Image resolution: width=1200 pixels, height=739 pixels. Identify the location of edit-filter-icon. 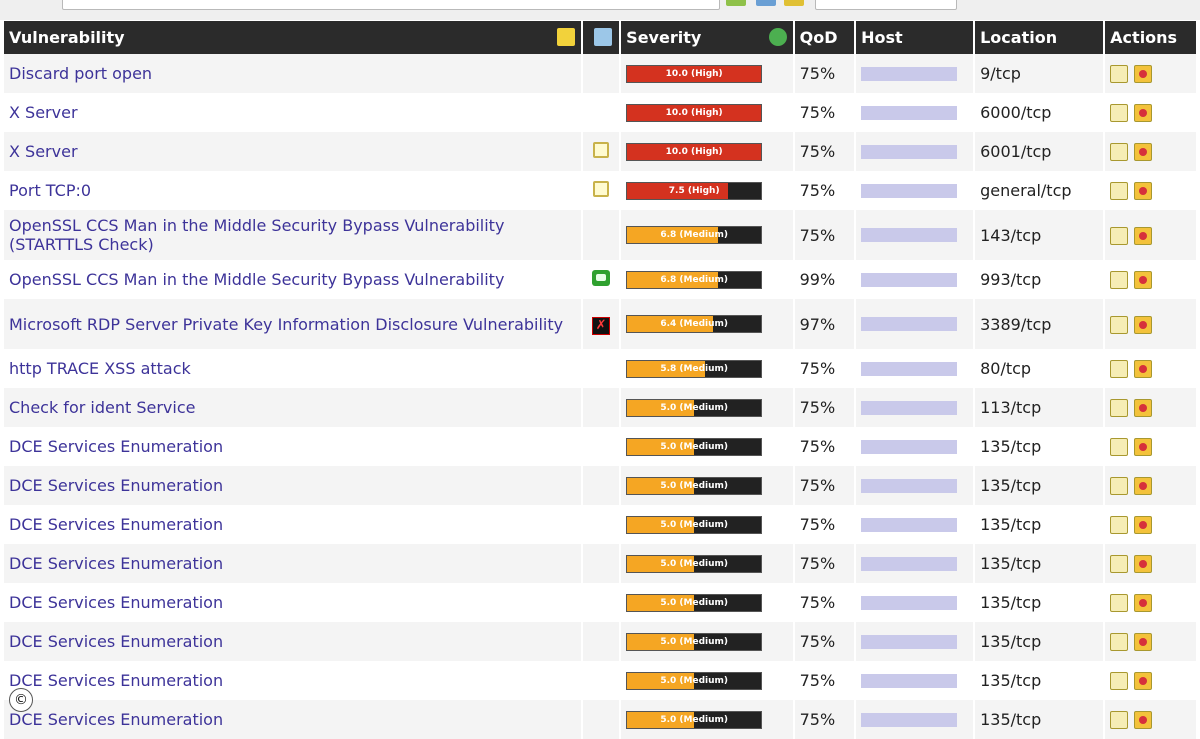
(766, 3).